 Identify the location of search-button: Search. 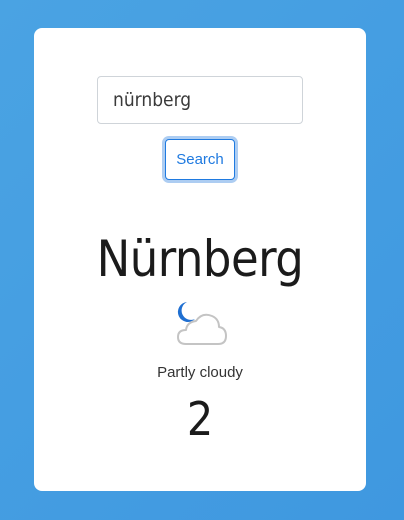
(200, 159).